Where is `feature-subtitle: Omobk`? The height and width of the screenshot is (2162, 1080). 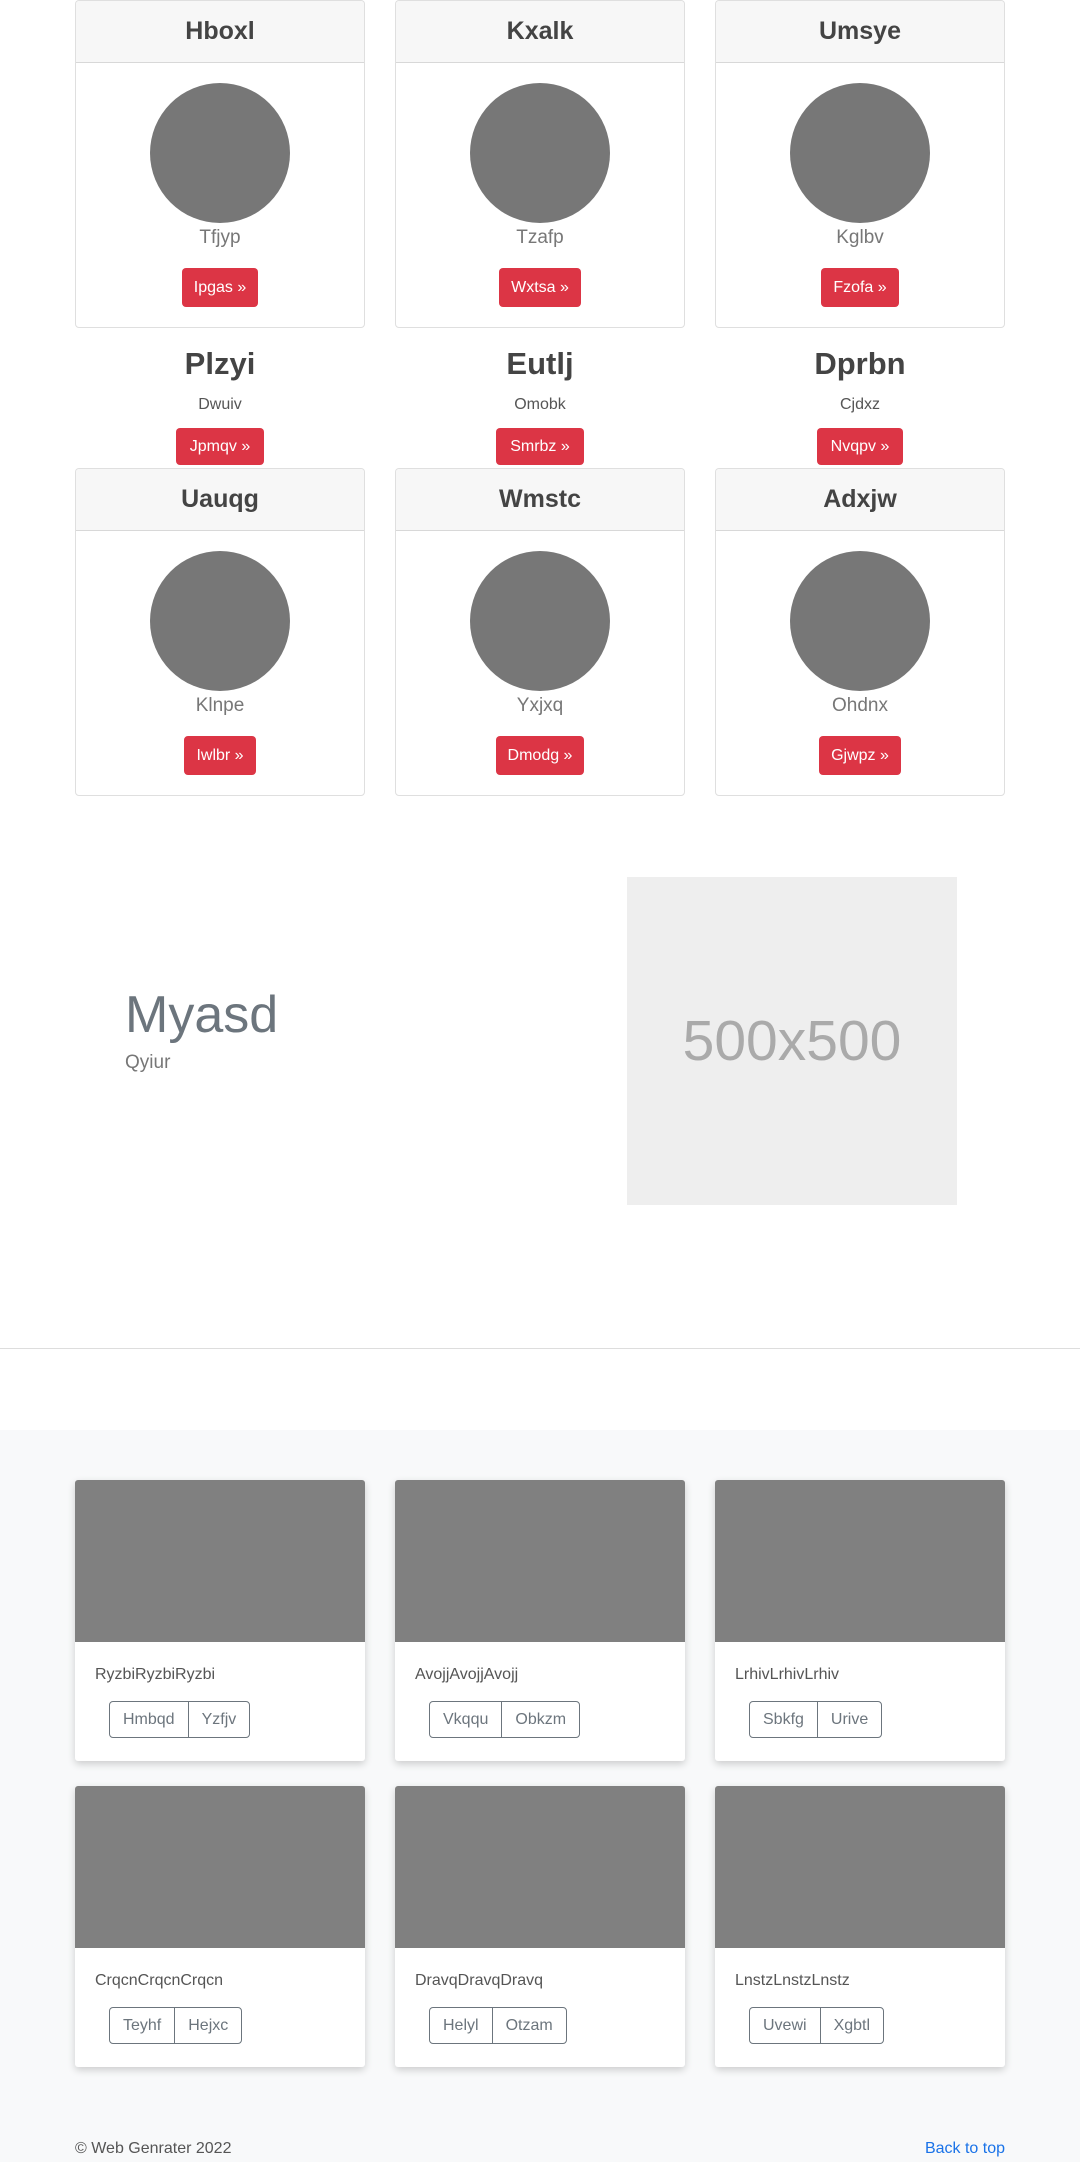
feature-subtitle: Omobk is located at coordinates (540, 404).